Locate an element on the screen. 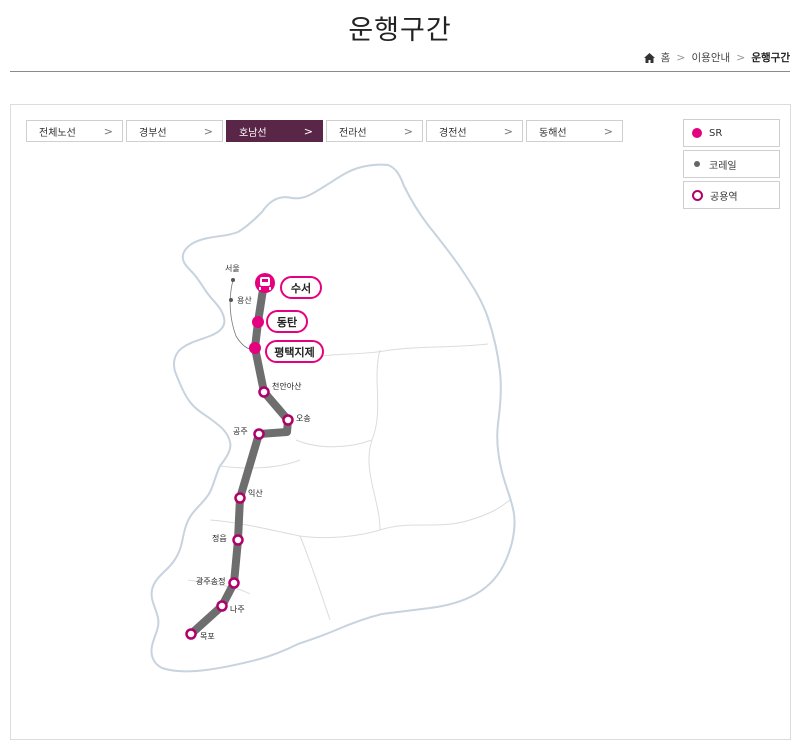  station-dot-seoul is located at coordinates (233, 280).